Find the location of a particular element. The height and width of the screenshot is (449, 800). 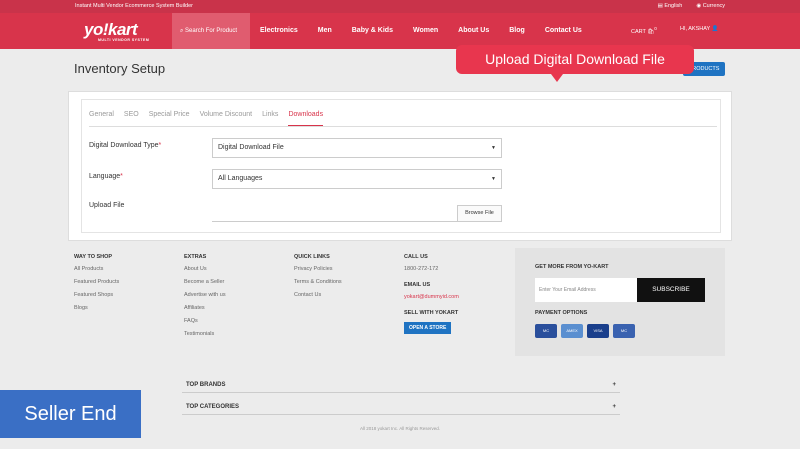

email-link: yokart@dummyid.com is located at coordinates (431, 297).